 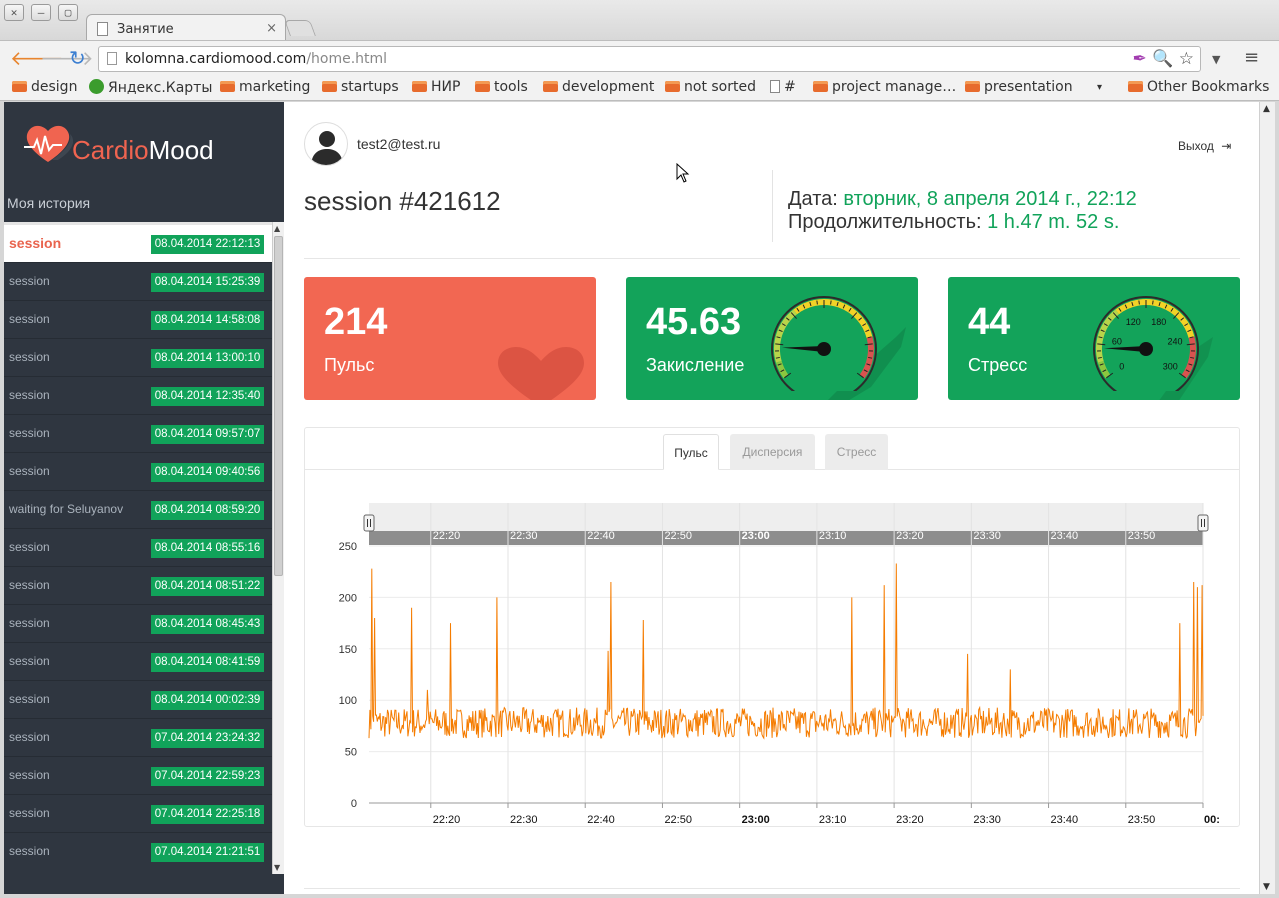 I want to click on mouse-cursor-icon, so click(x=683, y=173).